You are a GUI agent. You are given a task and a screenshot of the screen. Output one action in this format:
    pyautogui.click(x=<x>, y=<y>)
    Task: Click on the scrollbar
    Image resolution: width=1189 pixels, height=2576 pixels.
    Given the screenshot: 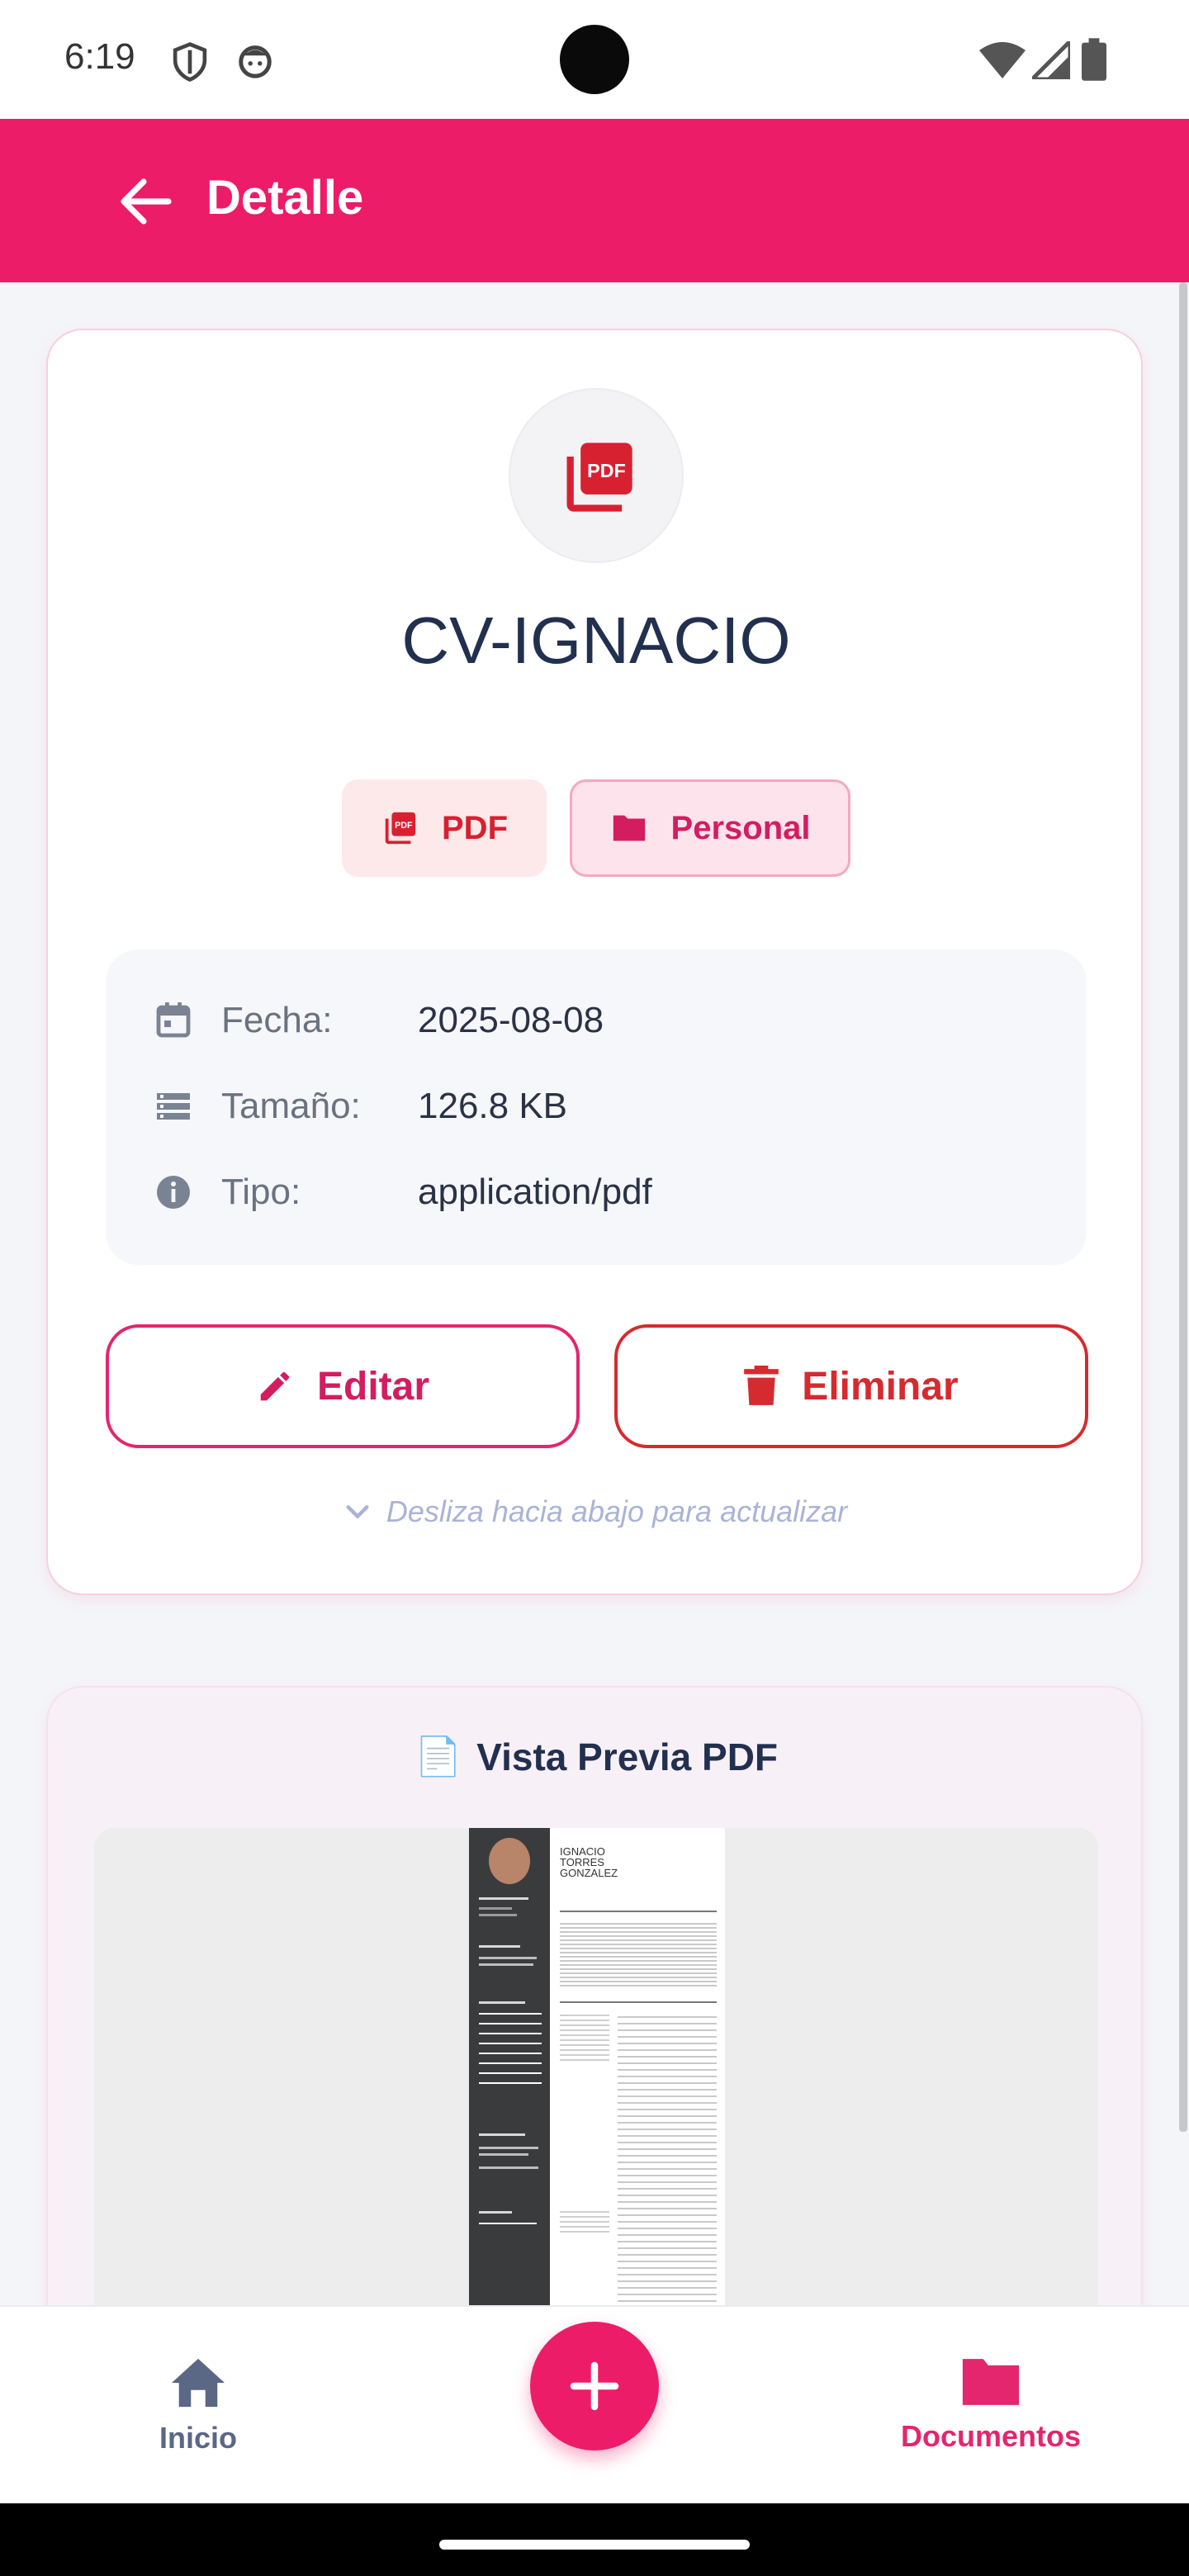 What is the action you would take?
    pyautogui.click(x=1183, y=1207)
    